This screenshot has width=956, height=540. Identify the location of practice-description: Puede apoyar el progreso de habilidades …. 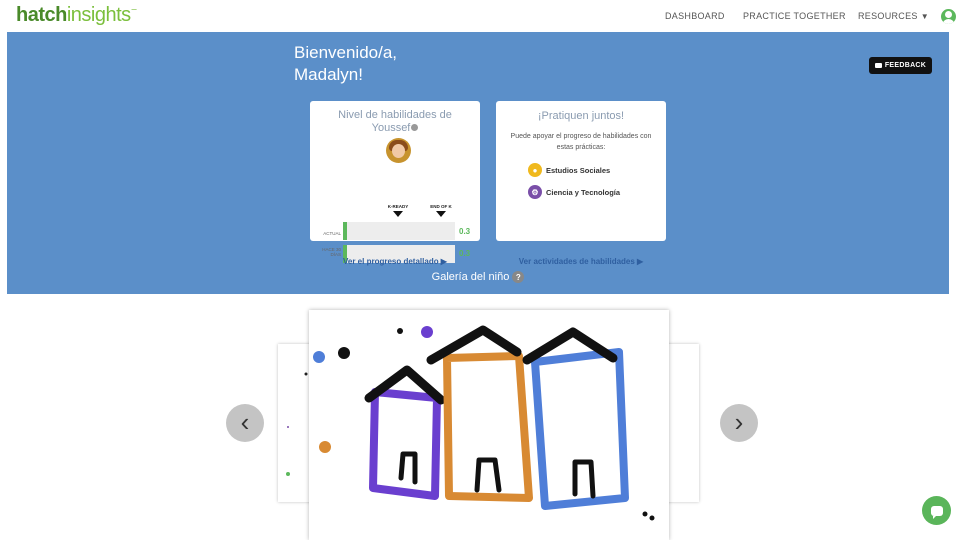
(581, 142).